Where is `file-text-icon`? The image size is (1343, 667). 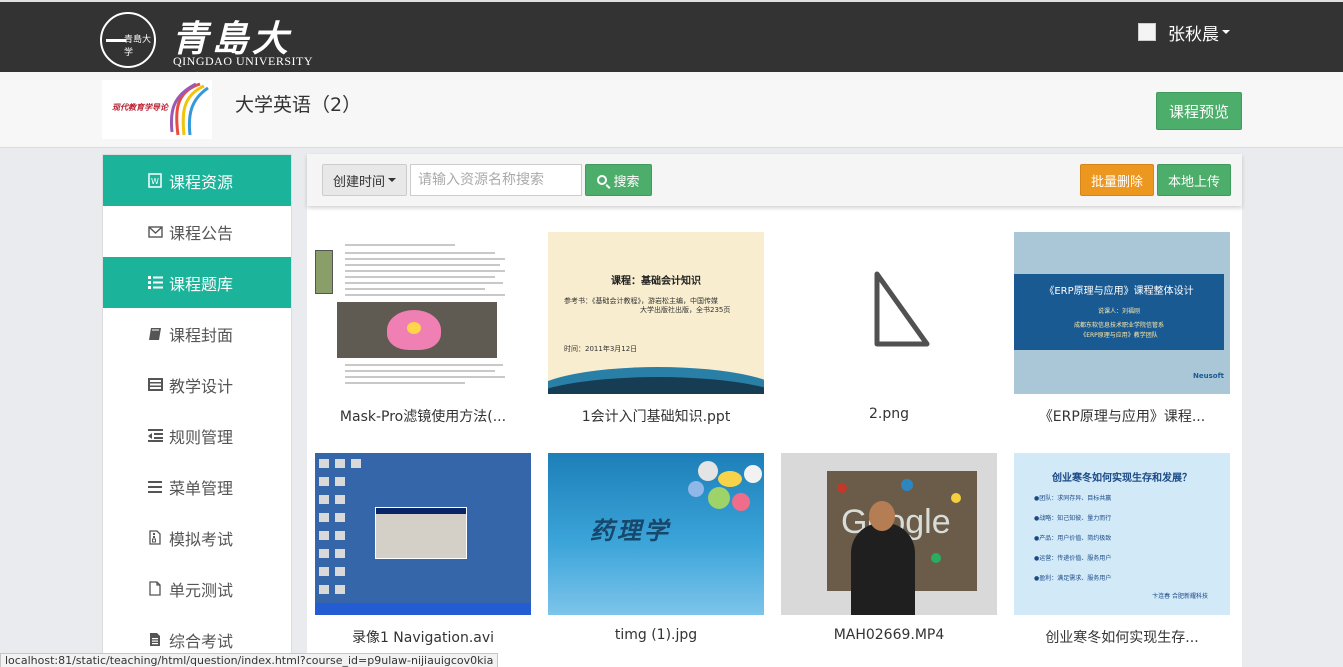 file-text-icon is located at coordinates (155, 640).